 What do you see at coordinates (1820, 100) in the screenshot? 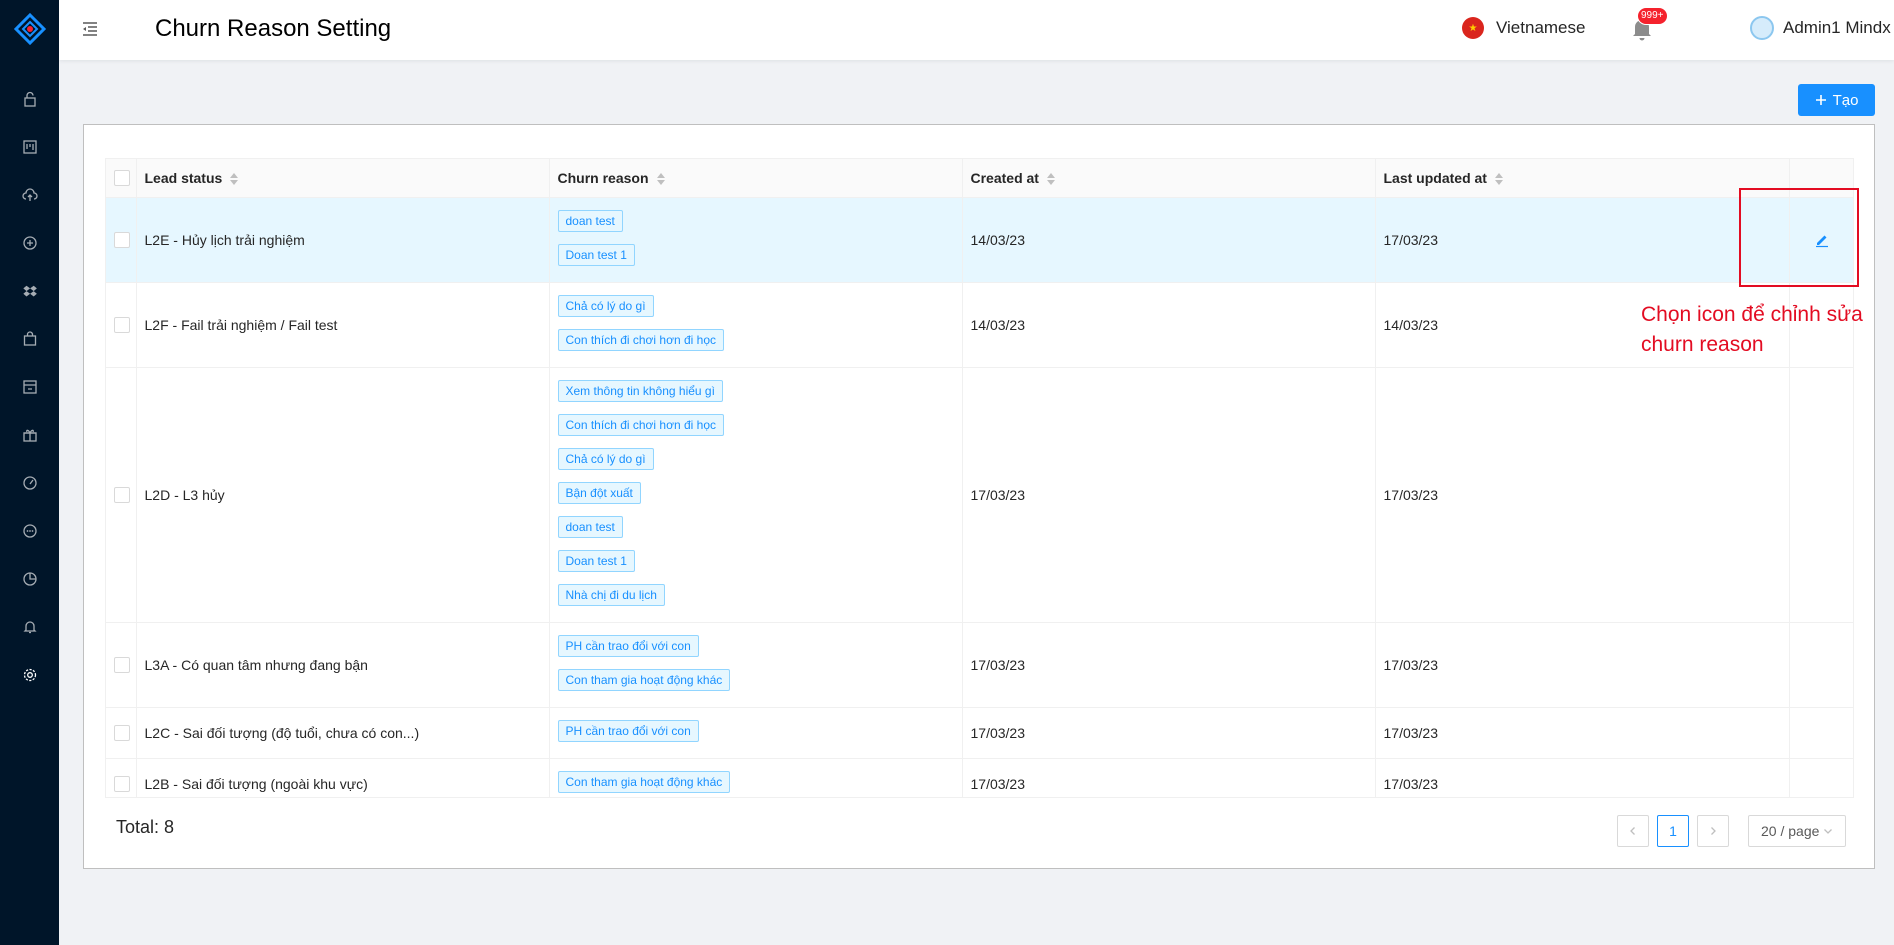
I see `plus-icon` at bounding box center [1820, 100].